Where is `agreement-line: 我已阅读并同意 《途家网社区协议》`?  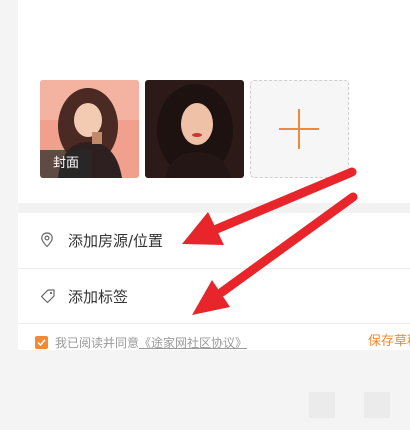
agreement-line: 我已阅读并同意 《途家网社区协议》 is located at coordinates (141, 342).